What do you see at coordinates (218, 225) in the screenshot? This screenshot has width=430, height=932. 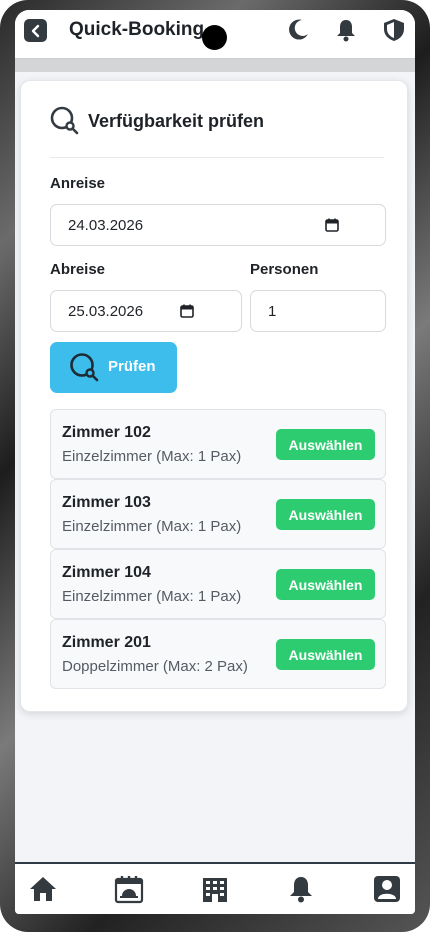 I see `arrival-date-field: 24.03.2026` at bounding box center [218, 225].